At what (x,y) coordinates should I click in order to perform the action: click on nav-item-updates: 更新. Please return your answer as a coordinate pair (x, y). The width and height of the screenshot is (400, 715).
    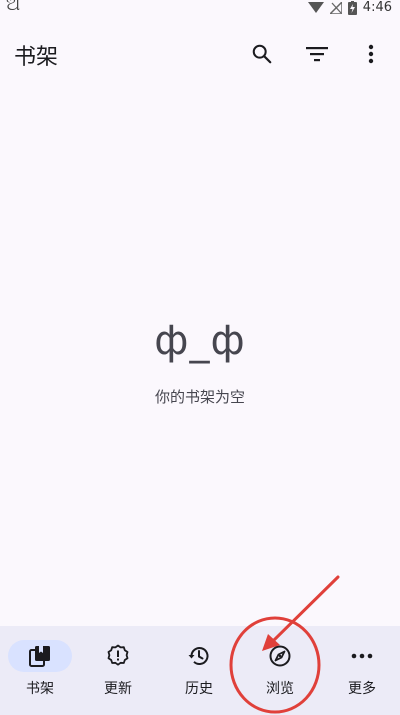
    Looking at the image, I should click on (118, 670).